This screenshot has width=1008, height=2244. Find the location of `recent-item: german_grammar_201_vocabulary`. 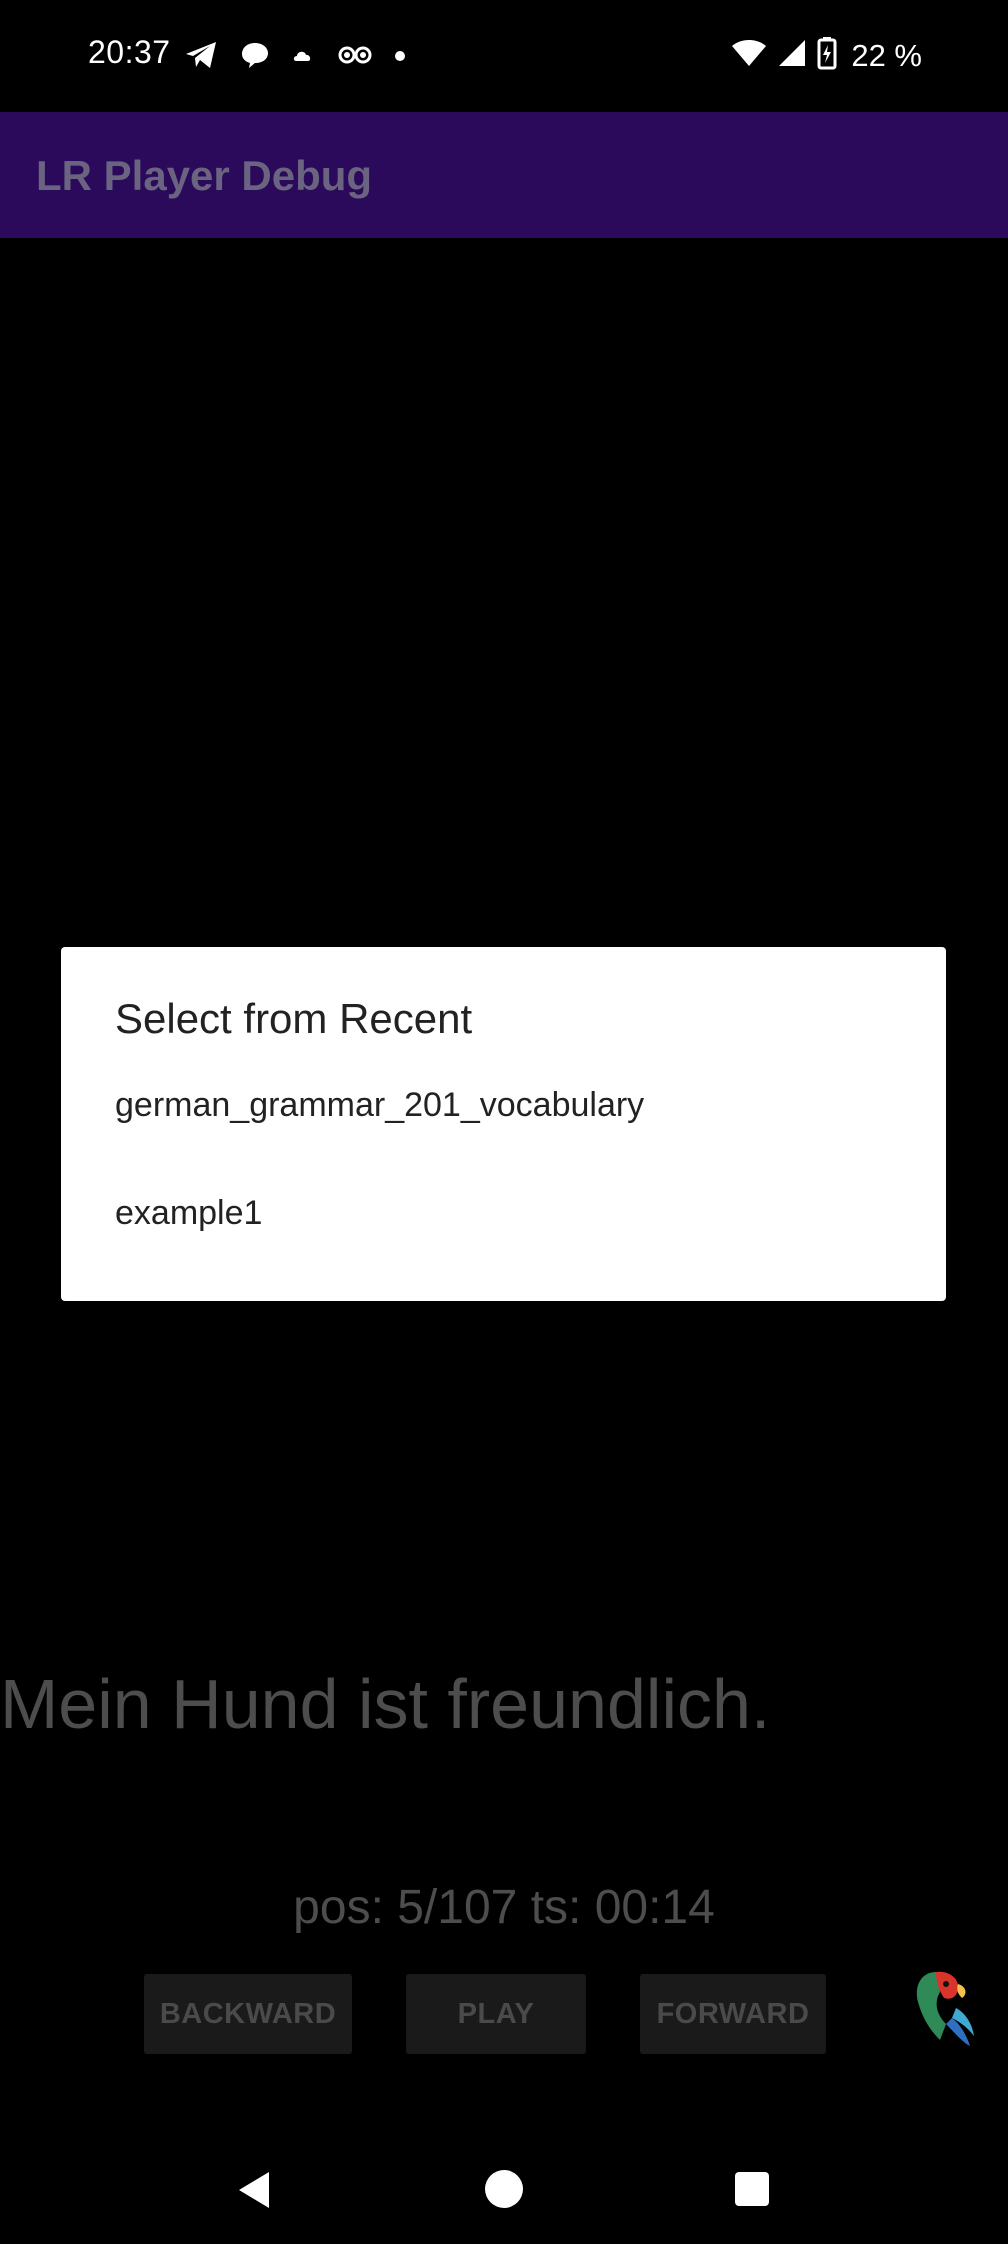

recent-item: german_grammar_201_vocabulary is located at coordinates (503, 1071).